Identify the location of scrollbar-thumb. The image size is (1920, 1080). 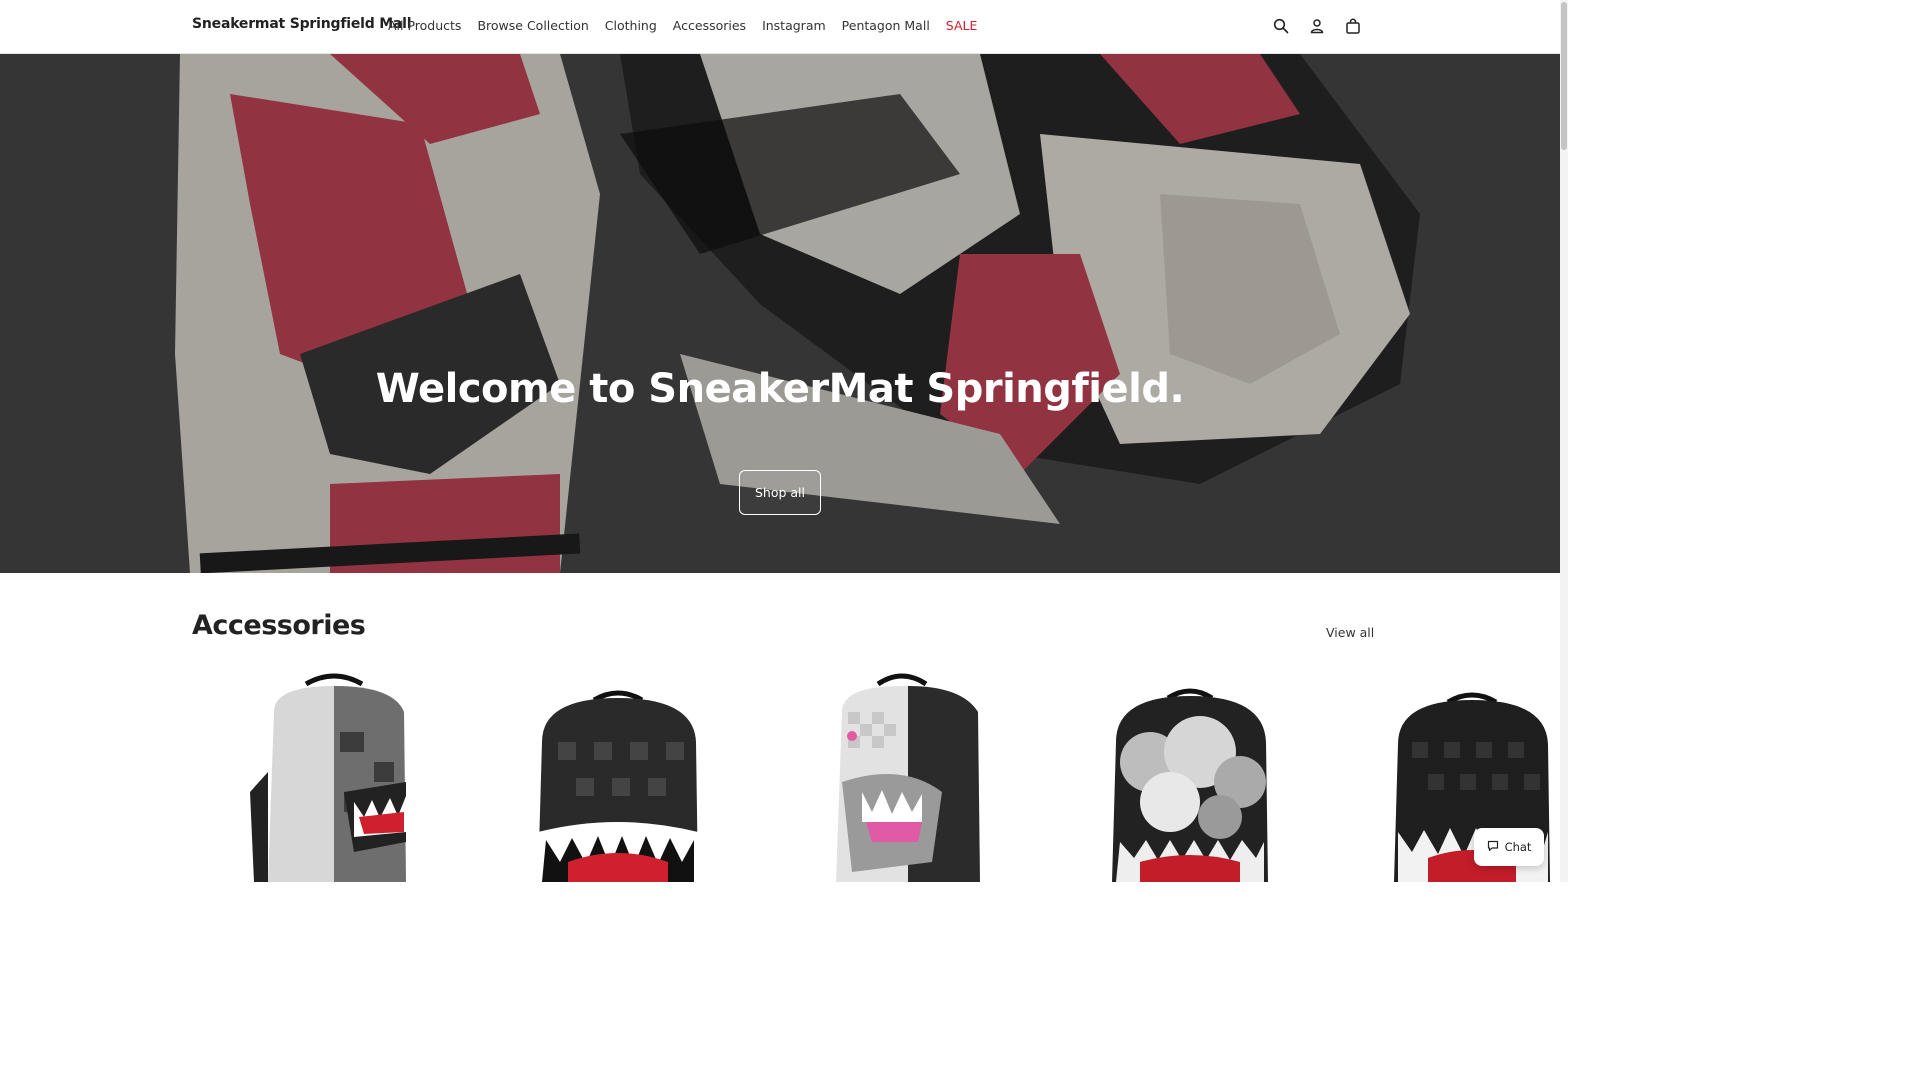
(1564, 76).